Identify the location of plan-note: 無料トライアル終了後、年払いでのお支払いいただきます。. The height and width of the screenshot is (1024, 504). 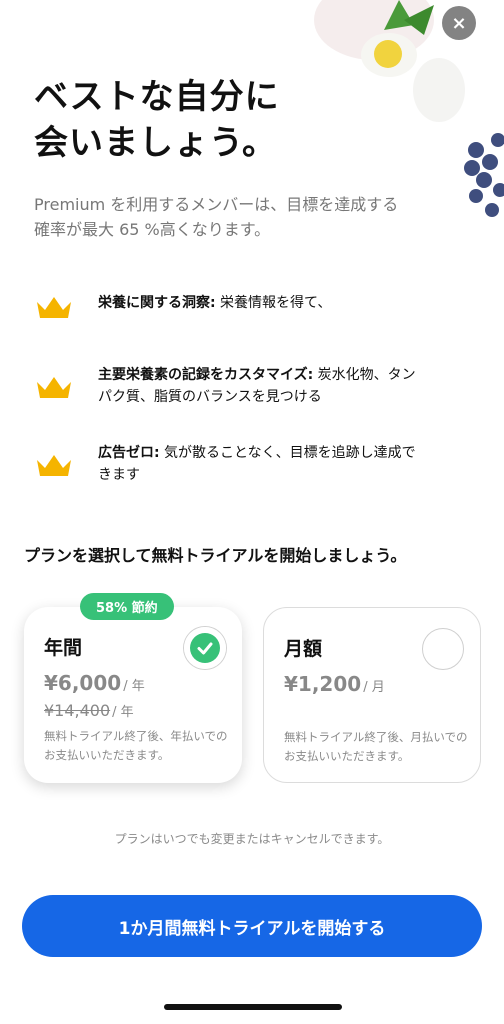
(136, 745).